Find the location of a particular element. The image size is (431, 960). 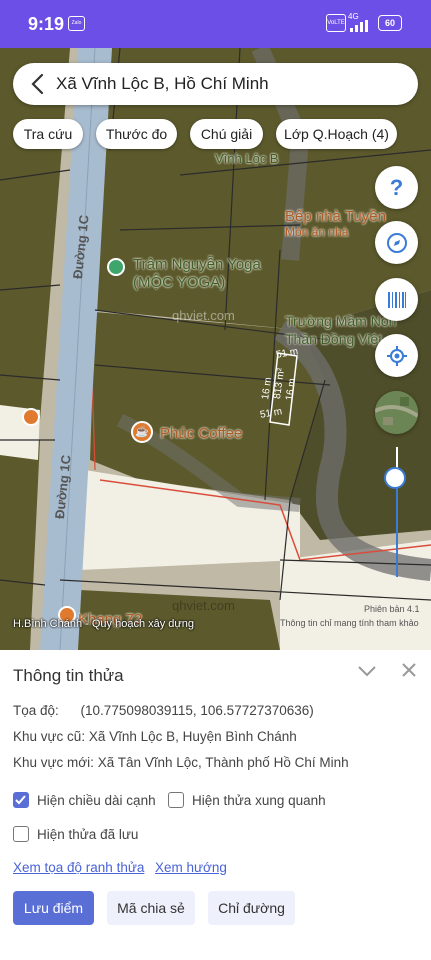

zoom-slider-fill is located at coordinates (397, 528).